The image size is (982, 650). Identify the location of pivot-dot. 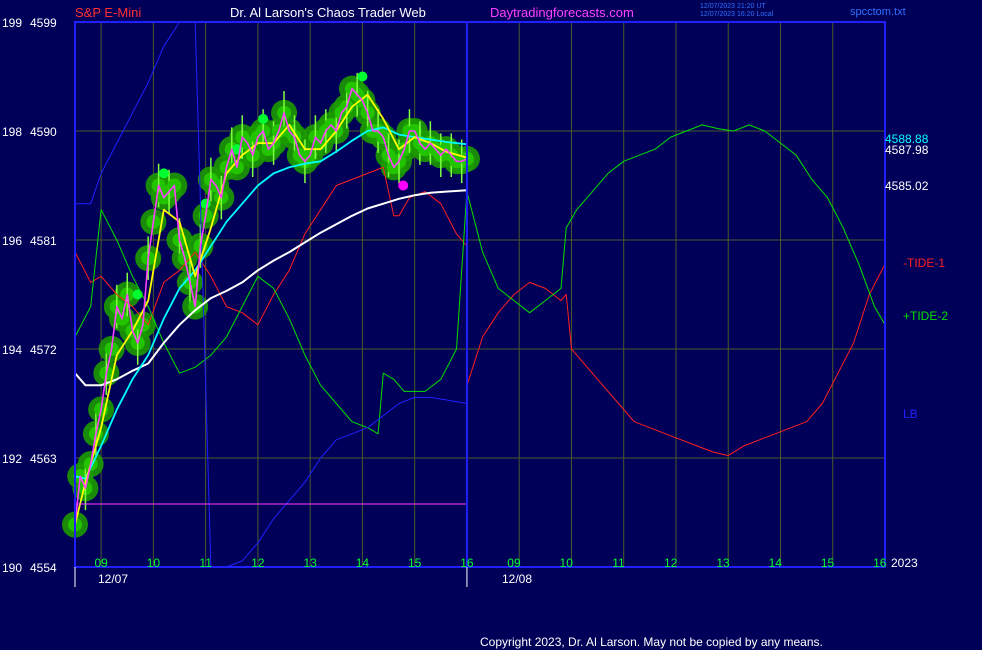
(403, 185).